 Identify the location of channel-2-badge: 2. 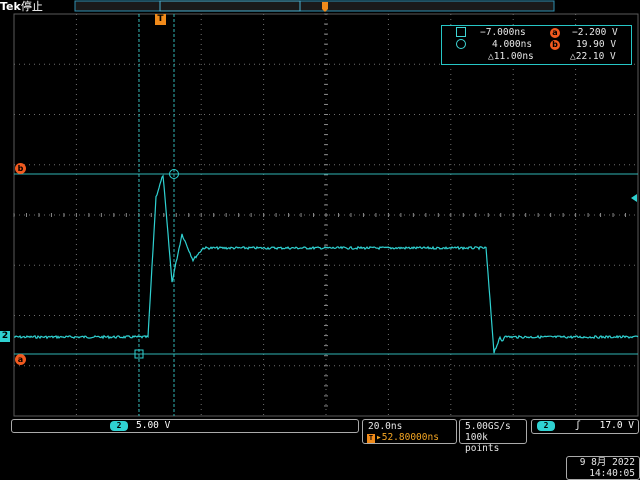
(119, 426).